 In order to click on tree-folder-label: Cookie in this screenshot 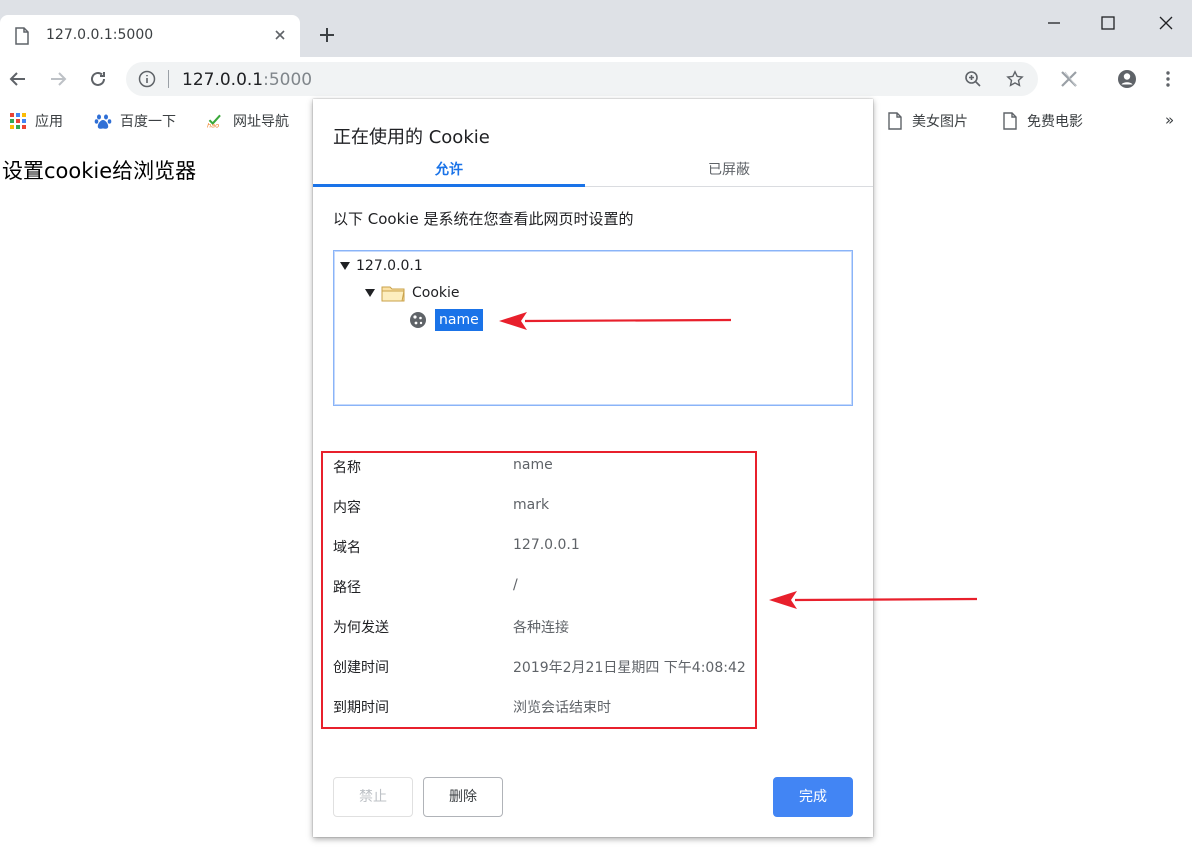, I will do `click(436, 293)`.